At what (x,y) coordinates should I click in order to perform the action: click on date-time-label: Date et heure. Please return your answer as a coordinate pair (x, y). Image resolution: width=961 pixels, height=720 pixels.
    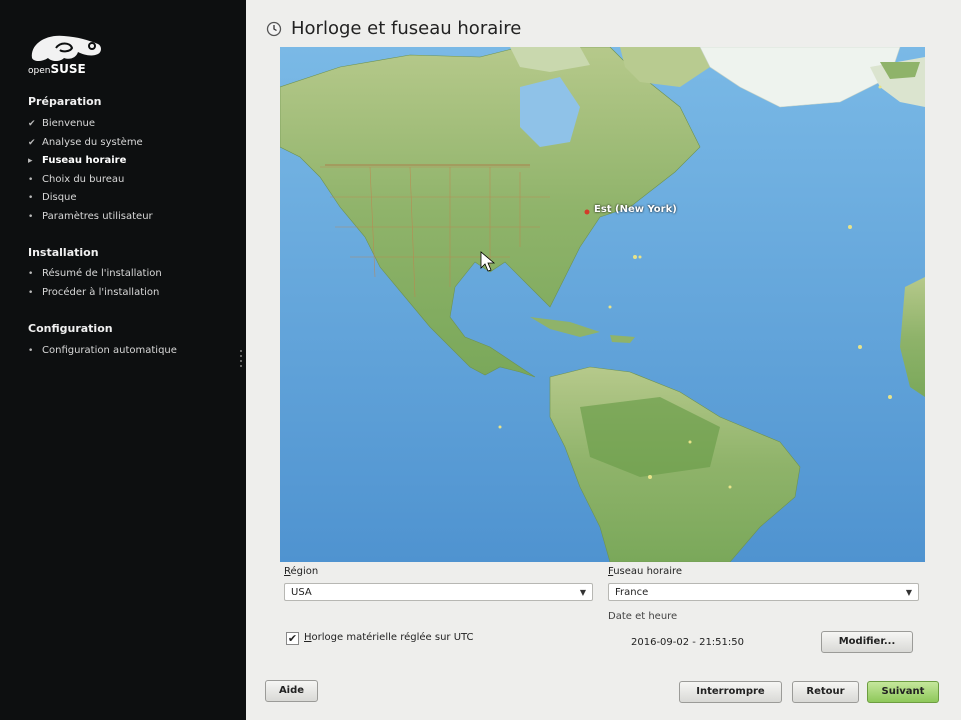
    Looking at the image, I should click on (643, 616).